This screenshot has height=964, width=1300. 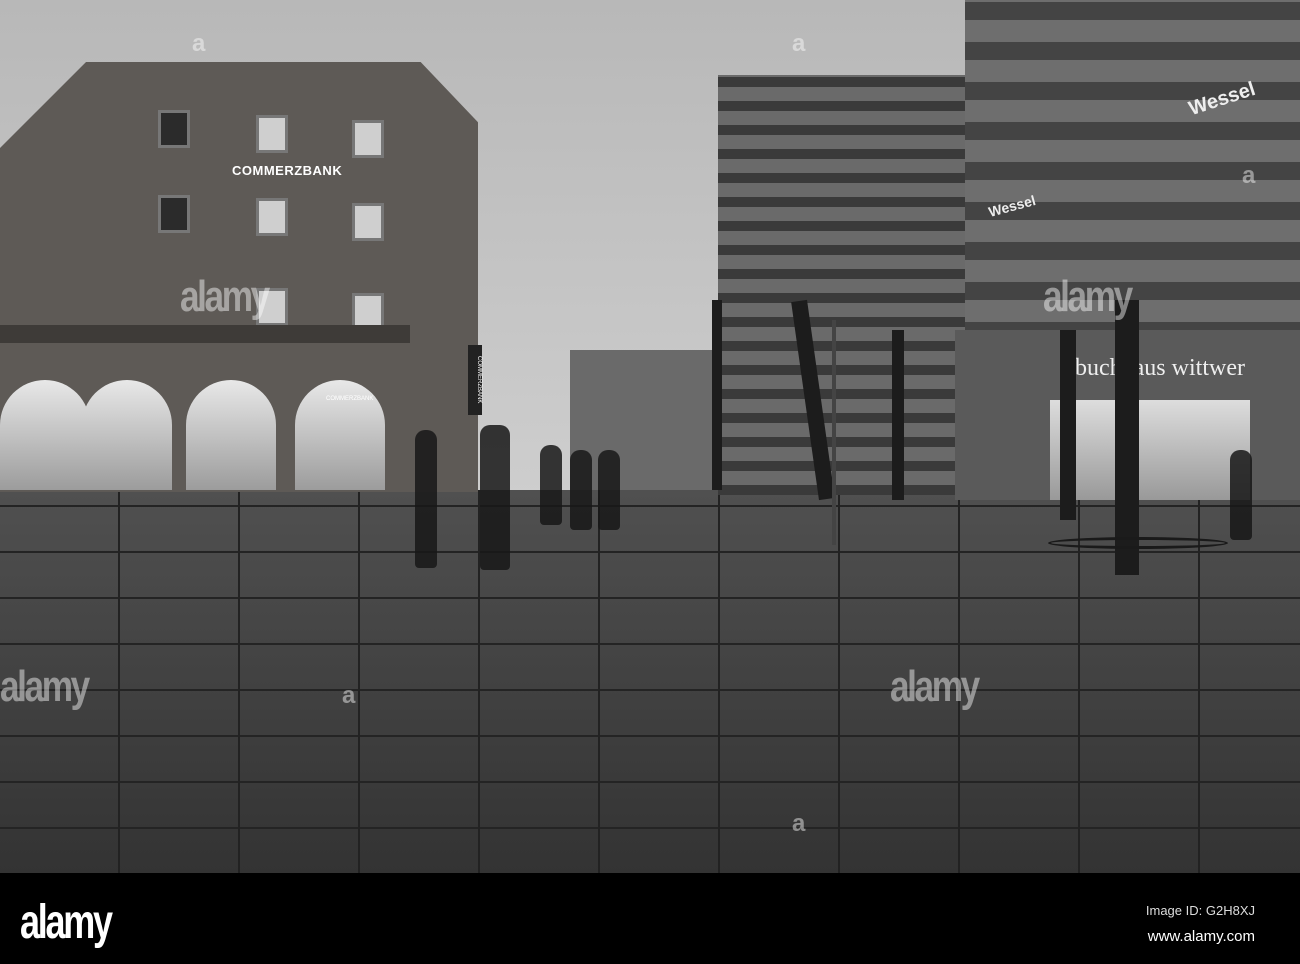 I want to click on footer-bar: alamy Image ID: G2H8XJ www.alamy.com, so click(x=650, y=918).